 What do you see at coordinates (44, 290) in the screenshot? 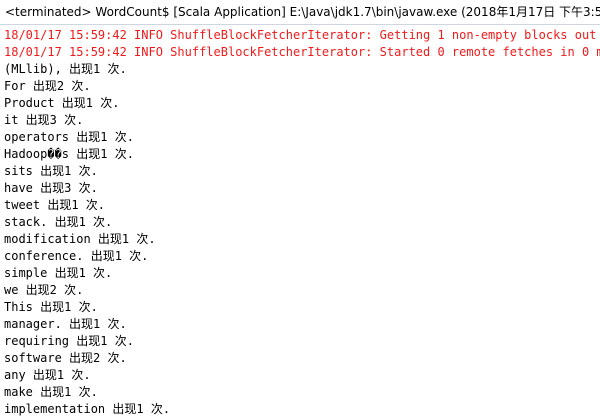
I see `output-line: we 出现2 次.` at bounding box center [44, 290].